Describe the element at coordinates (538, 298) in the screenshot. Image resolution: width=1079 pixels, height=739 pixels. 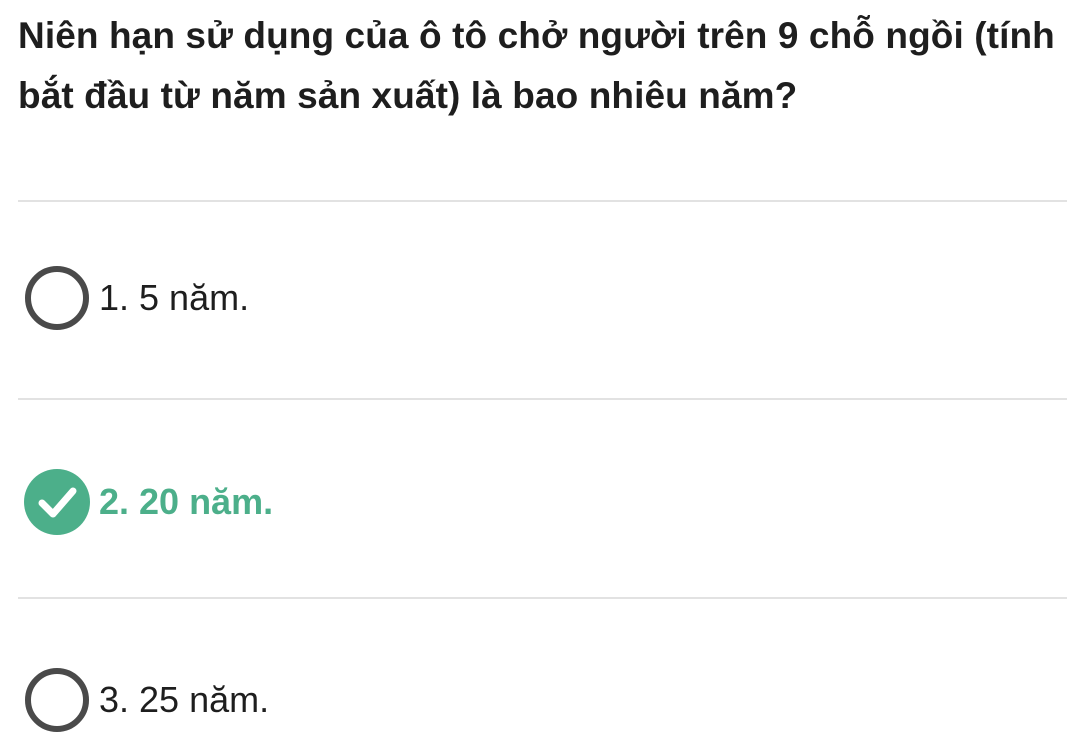
I see `answer-option-1: 1. 5 năm.` at that location.